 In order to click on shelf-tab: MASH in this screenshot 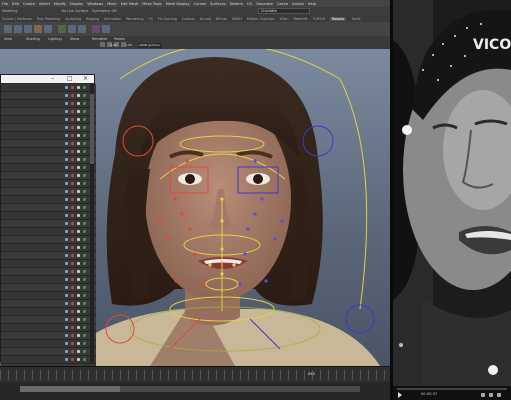, I will do `click(237, 19)`.